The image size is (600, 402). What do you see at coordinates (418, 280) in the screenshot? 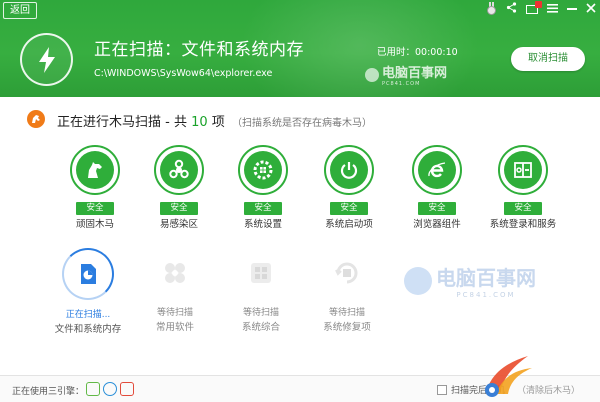
I see `watermark-ball-icon` at bounding box center [418, 280].